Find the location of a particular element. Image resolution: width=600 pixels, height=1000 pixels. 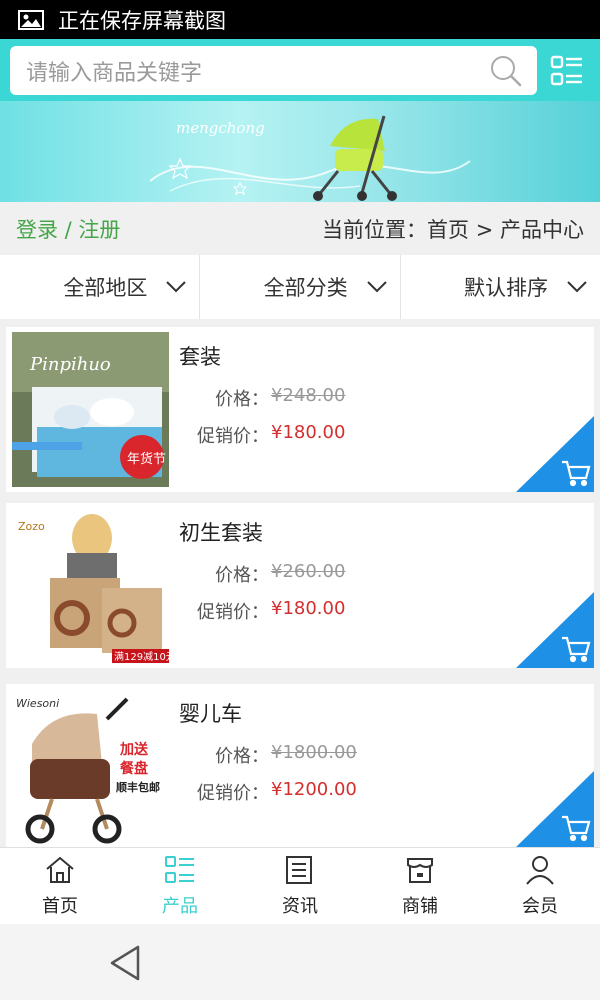

filter-region: 全部地区 is located at coordinates (100, 287).